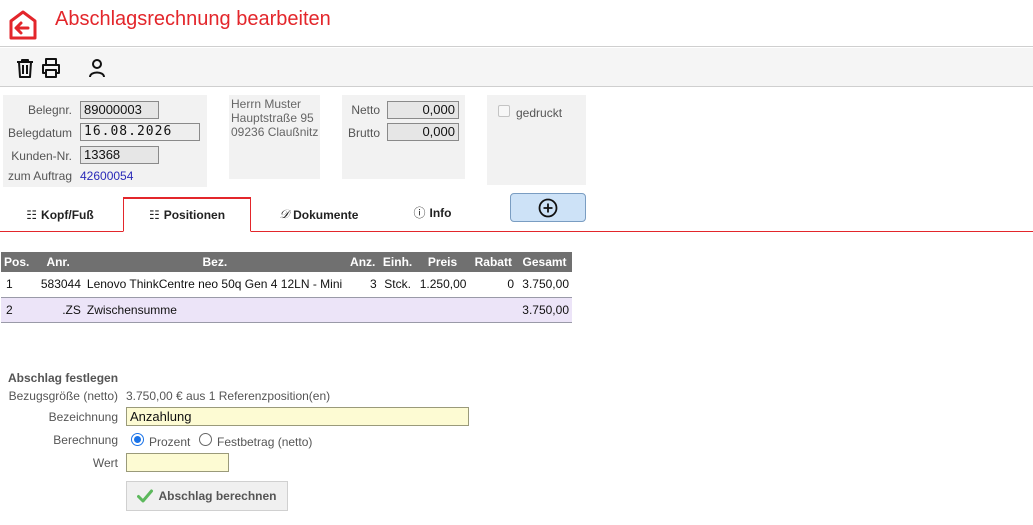 The image size is (1033, 525). I want to click on wert-label: Wert, so click(105, 463).